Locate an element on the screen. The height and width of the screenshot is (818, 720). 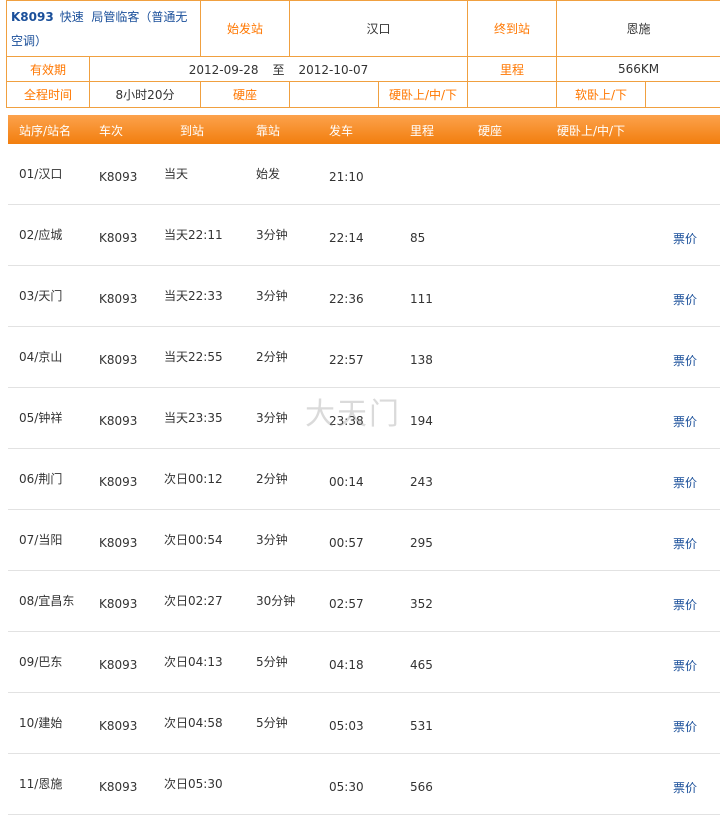
station-name: 07/当阳 is located at coordinates (41, 540).